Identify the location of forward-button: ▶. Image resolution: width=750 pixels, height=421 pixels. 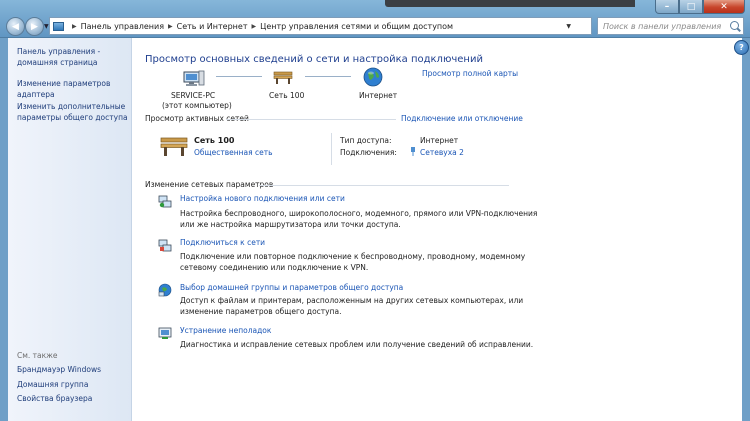
(34, 26).